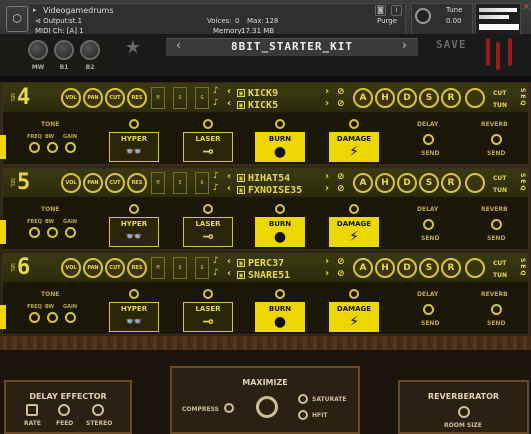 The image size is (531, 434). Describe the element at coordinates (428, 139) in the screenshot. I see `delay-send-knob` at that location.